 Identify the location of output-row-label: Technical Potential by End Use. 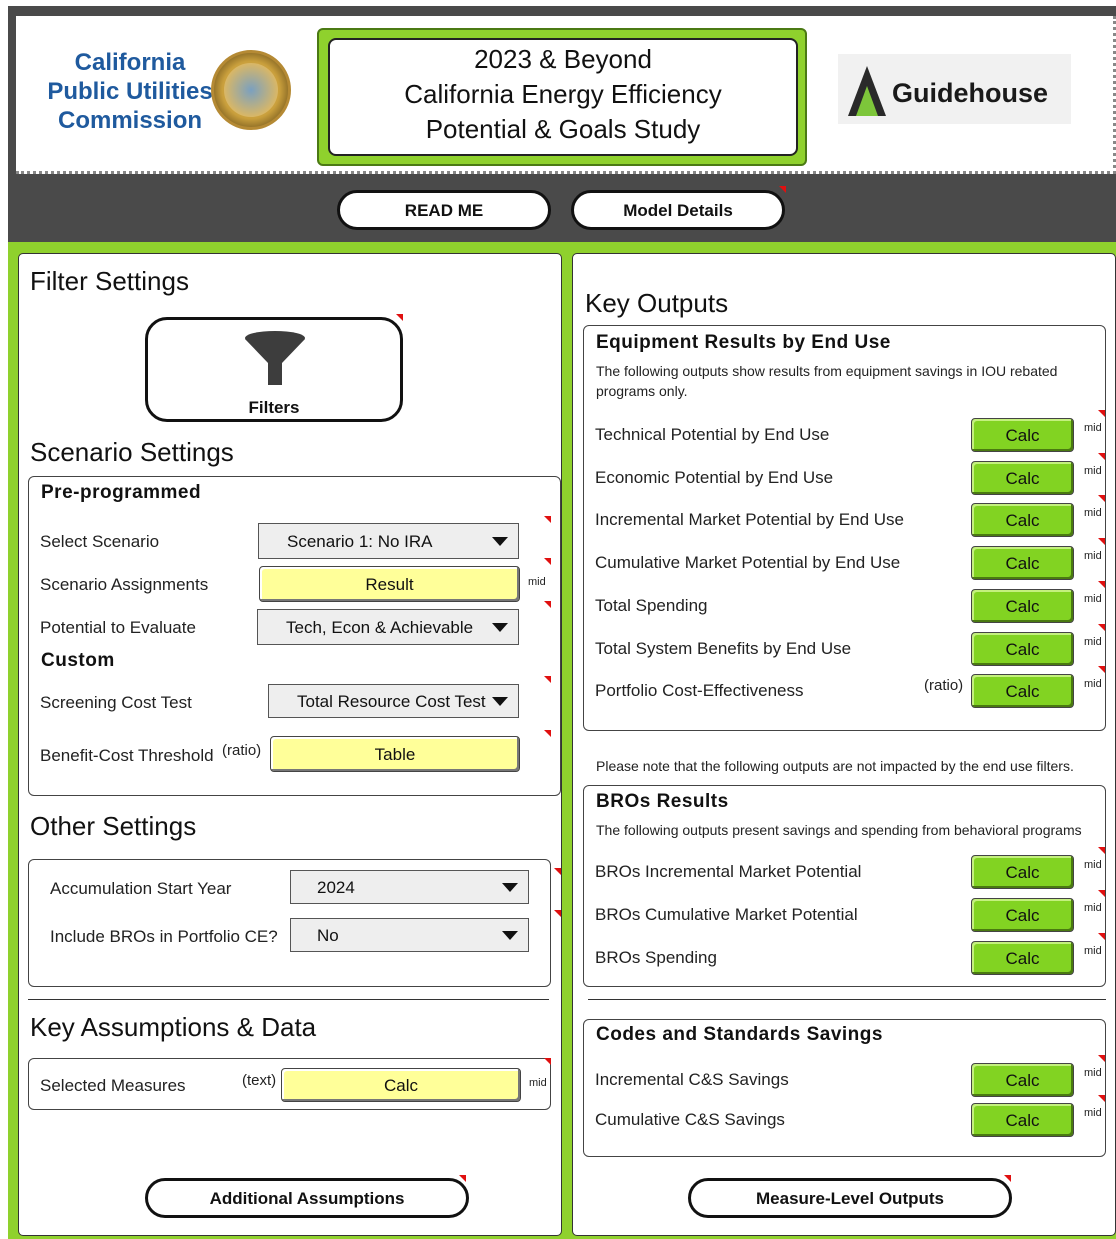
(712, 434).